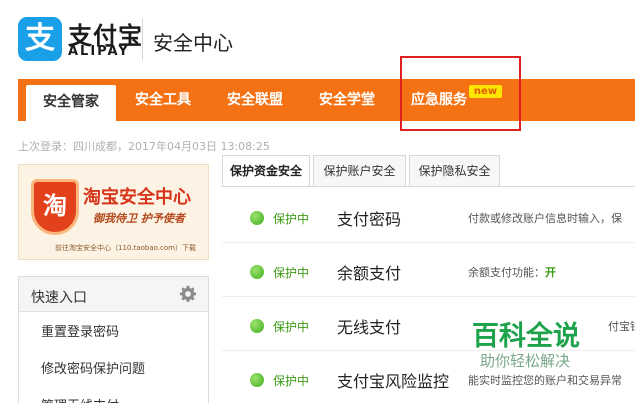  What do you see at coordinates (454, 171) in the screenshot?
I see `tab-privacy-security: 保护隐私安全` at bounding box center [454, 171].